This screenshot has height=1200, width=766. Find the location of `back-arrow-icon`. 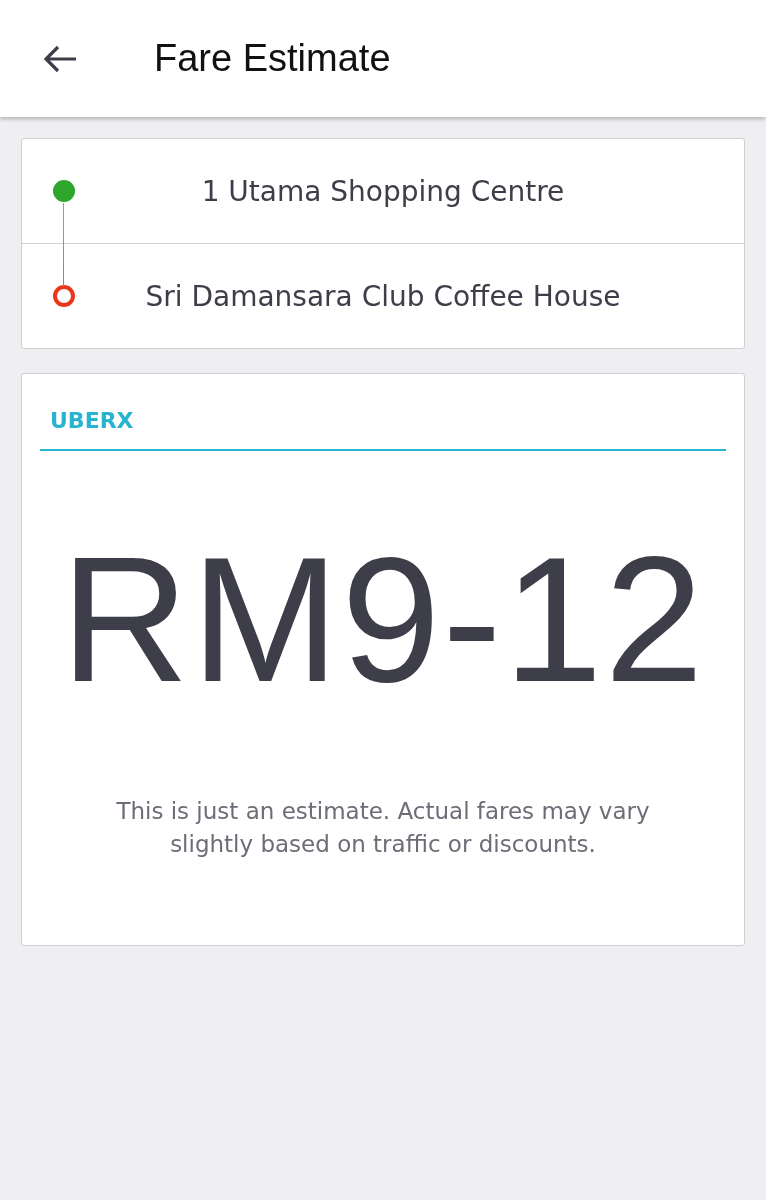

back-arrow-icon is located at coordinates (60, 58).